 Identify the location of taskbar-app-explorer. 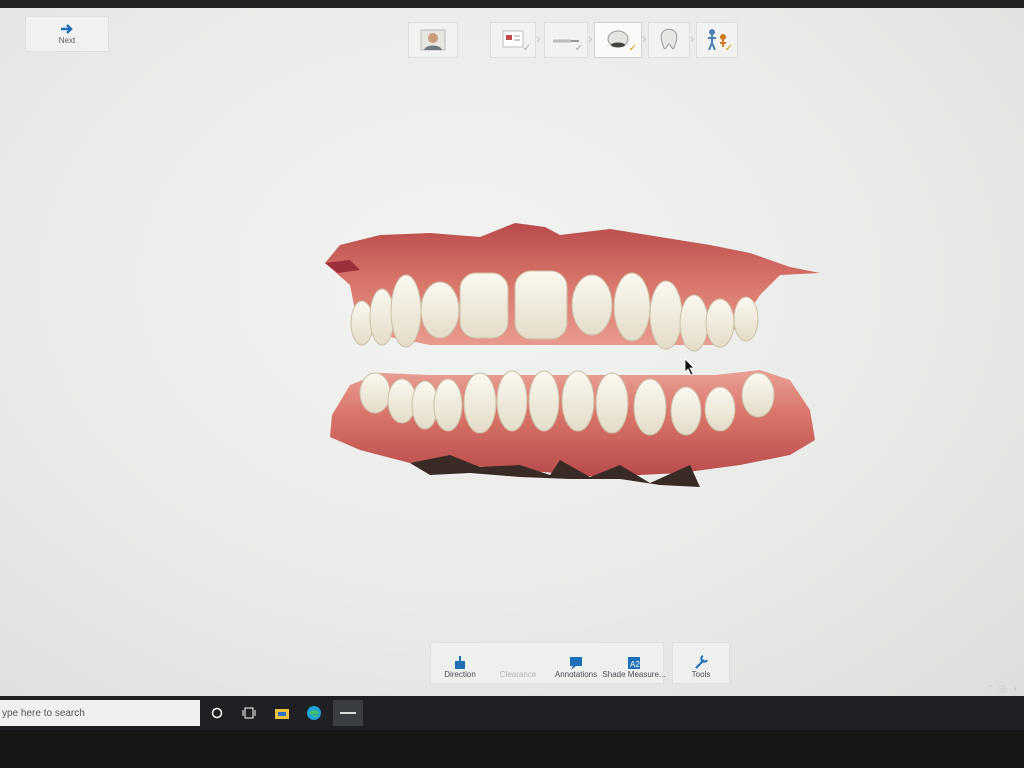
(282, 713).